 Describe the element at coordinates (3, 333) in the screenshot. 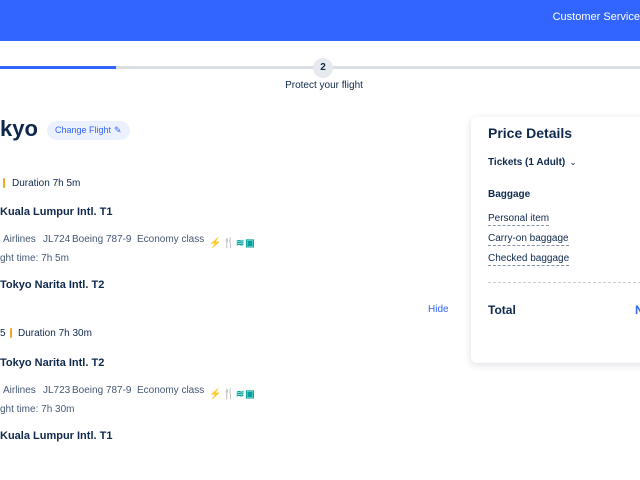

I see `inbound-duration-prefix: 5` at that location.